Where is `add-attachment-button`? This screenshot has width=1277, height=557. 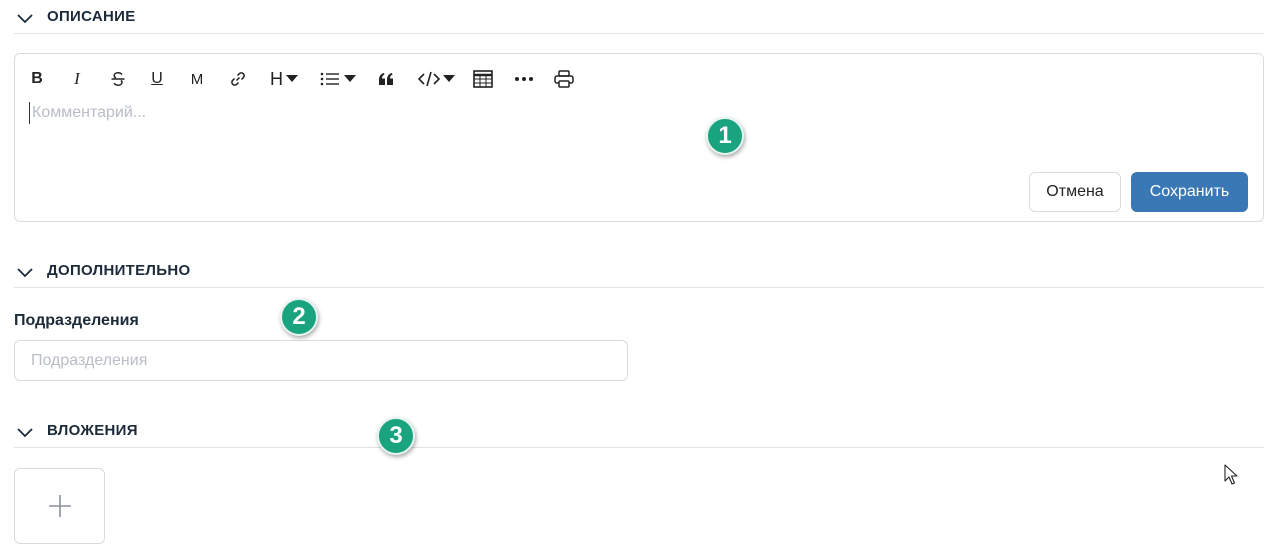 add-attachment-button is located at coordinates (59, 506).